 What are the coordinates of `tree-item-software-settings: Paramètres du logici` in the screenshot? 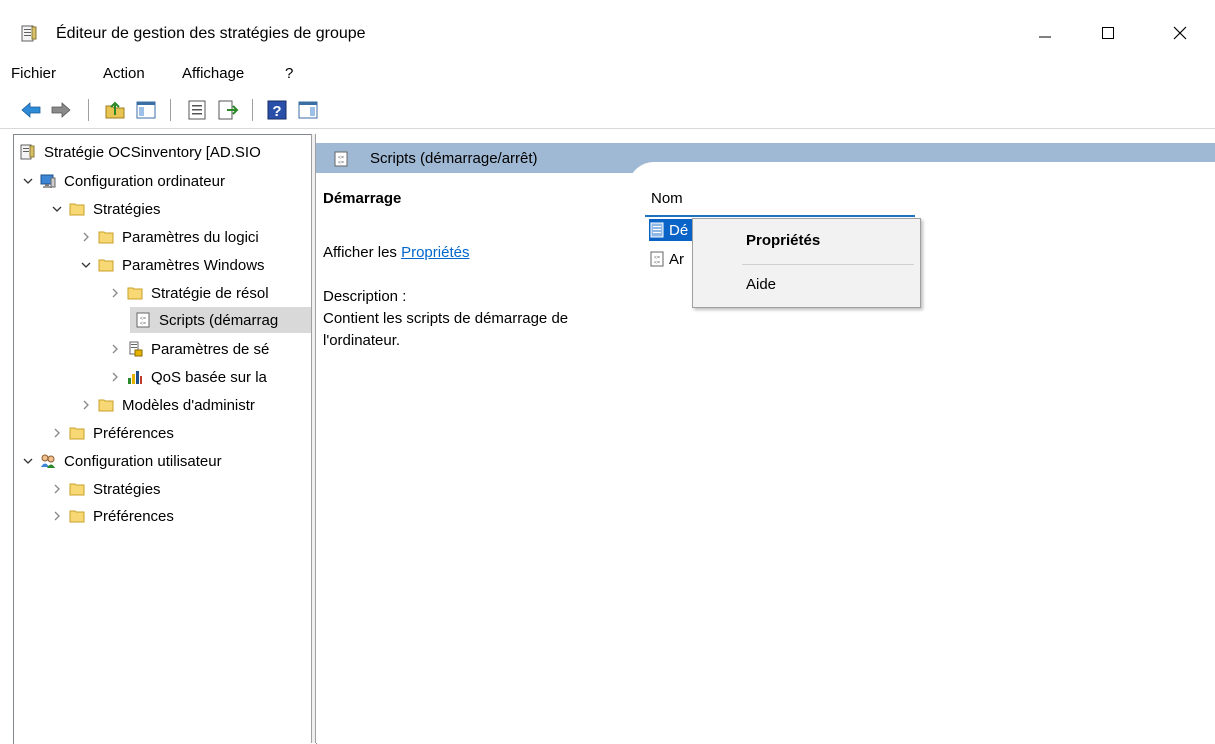 It's located at (169, 237).